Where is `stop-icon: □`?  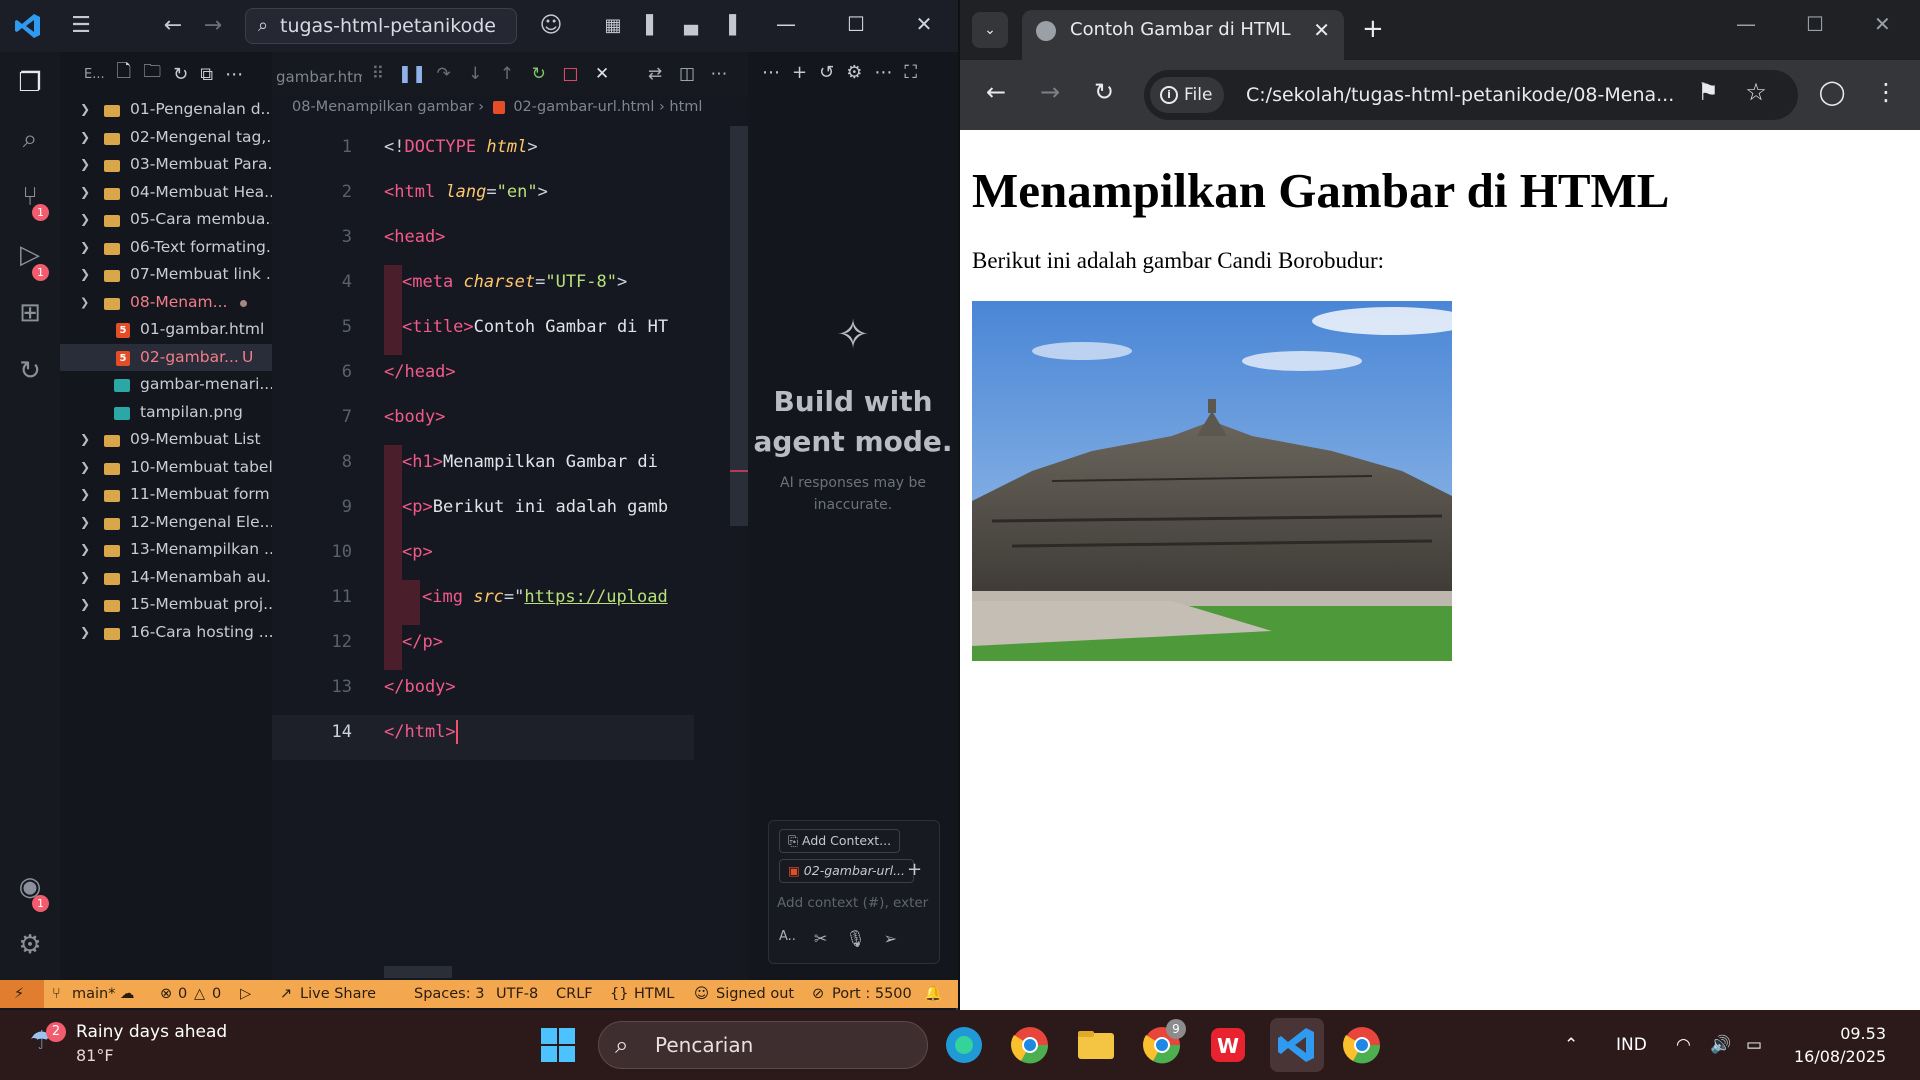 stop-icon: □ is located at coordinates (571, 74).